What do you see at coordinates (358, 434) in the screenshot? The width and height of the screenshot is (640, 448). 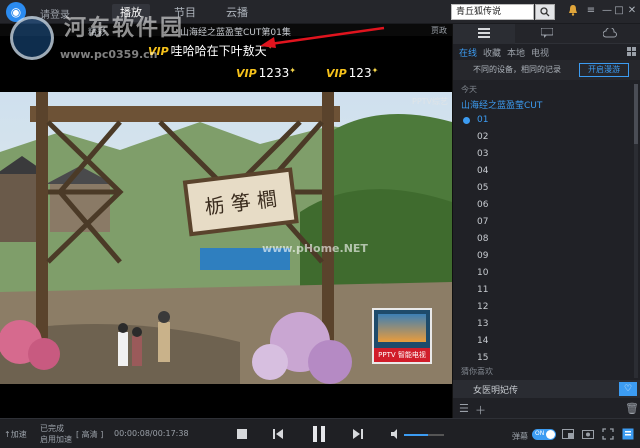 I see `next-icon` at bounding box center [358, 434].